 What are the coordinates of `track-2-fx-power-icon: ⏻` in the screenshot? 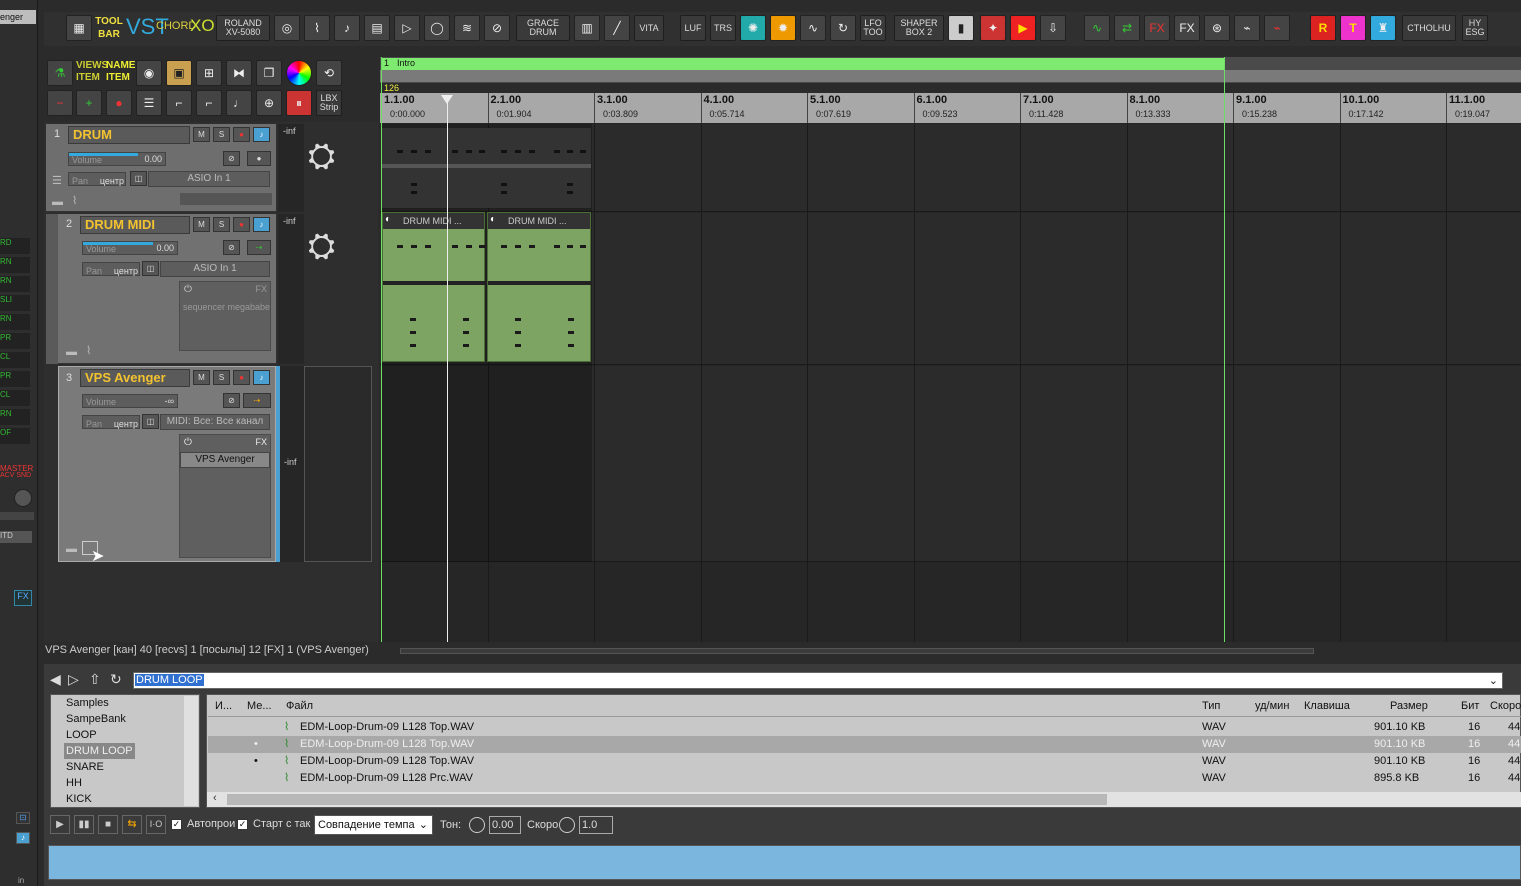 It's located at (188, 289).